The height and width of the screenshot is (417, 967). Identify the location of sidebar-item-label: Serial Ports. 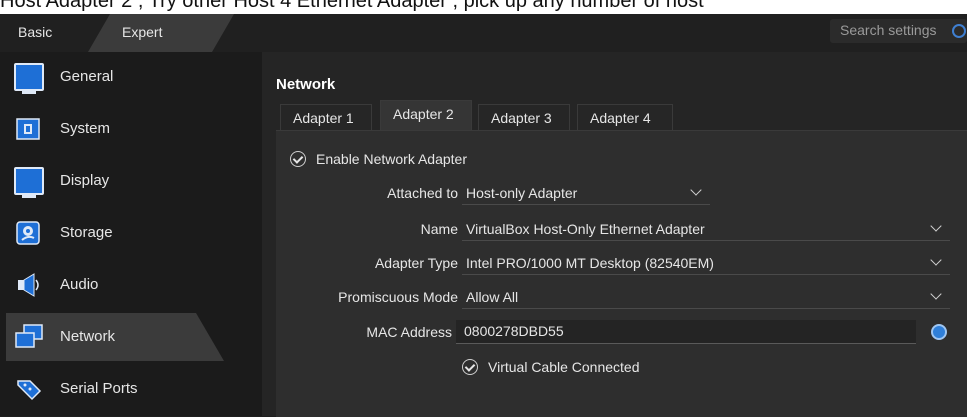
(99, 388).